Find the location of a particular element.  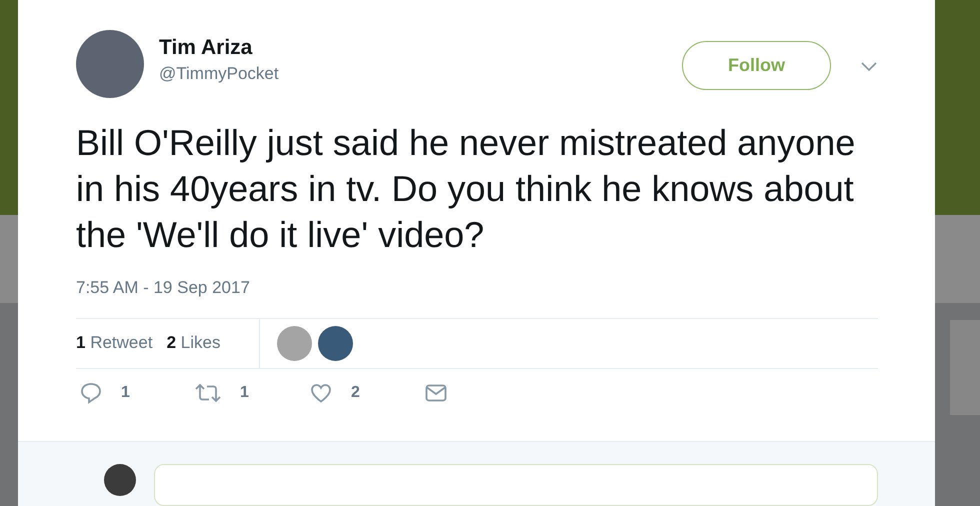

stat-link: 1 Retweet is located at coordinates (114, 343).